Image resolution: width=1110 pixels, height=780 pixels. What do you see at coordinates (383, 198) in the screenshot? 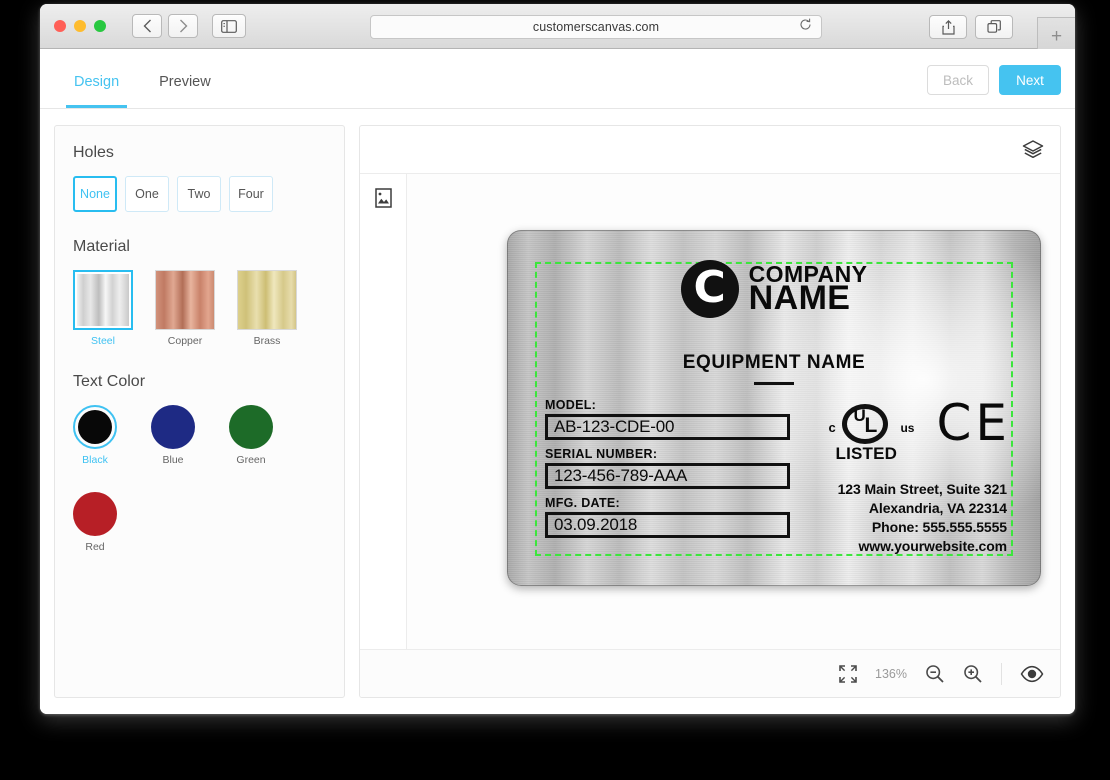
I see `image-tool-button` at bounding box center [383, 198].